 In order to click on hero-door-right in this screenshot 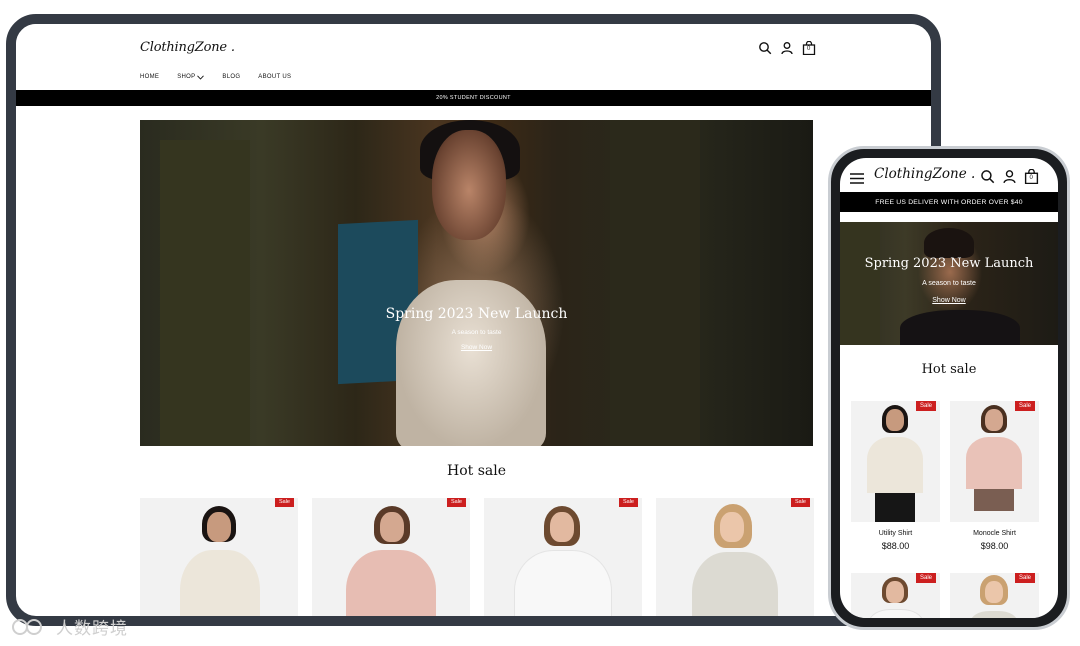, I will do `click(655, 283)`.